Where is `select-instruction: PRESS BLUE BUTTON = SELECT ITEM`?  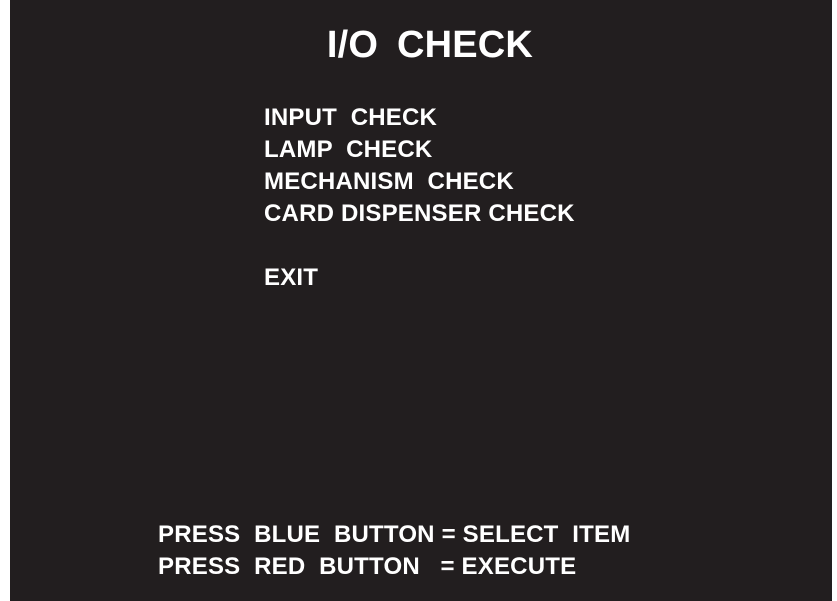
select-instruction: PRESS BLUE BUTTON = SELECT ITEM is located at coordinates (394, 534).